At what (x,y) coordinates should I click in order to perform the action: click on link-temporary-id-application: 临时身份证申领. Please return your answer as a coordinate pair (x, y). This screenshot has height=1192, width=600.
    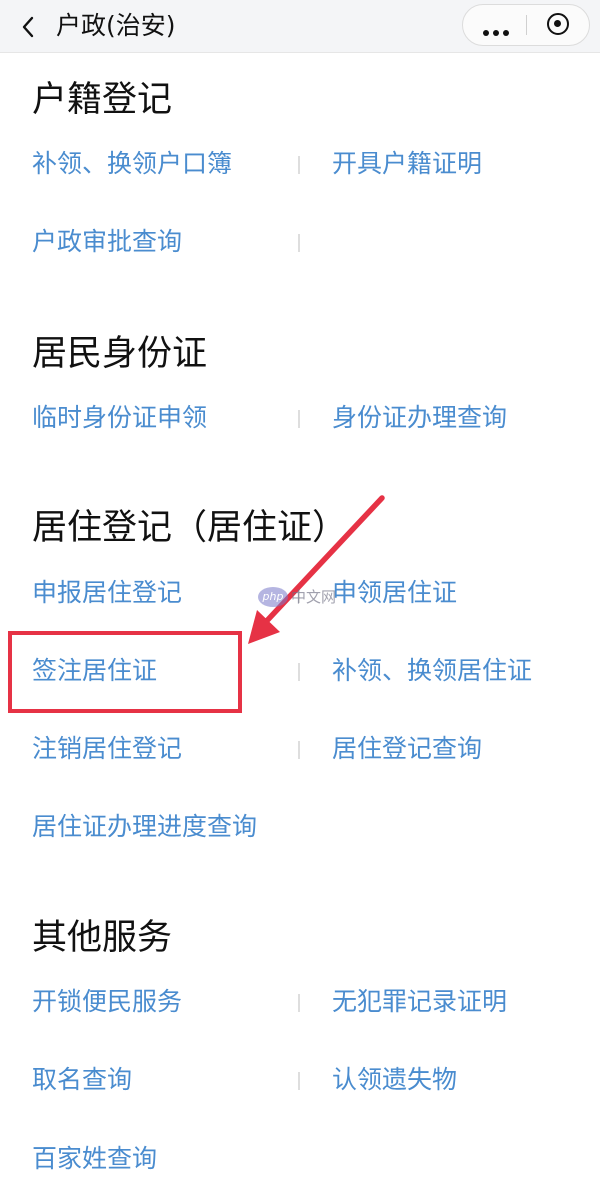
    Looking at the image, I should click on (119, 418).